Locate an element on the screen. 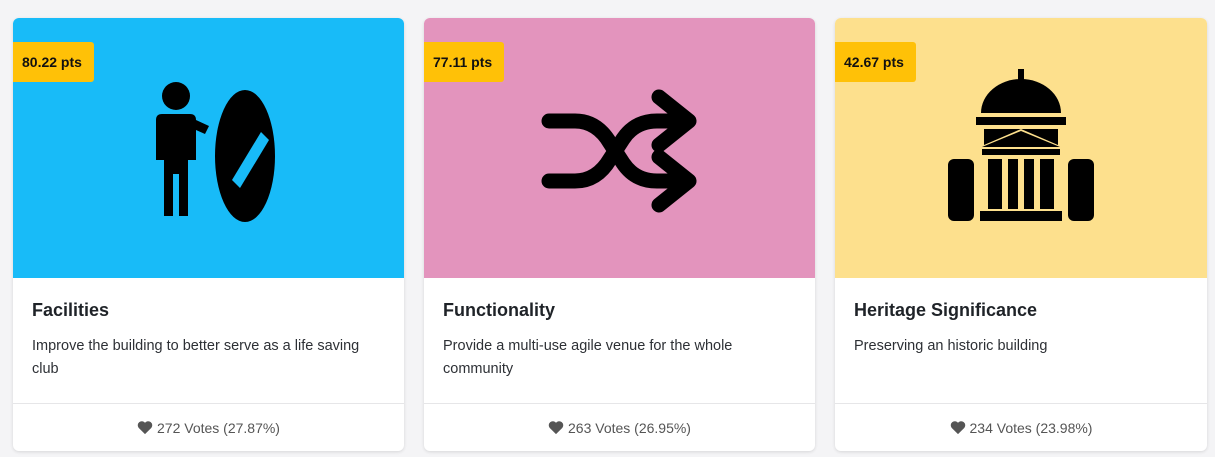  vote-count: 263 Votes (26.95%) is located at coordinates (629, 427).